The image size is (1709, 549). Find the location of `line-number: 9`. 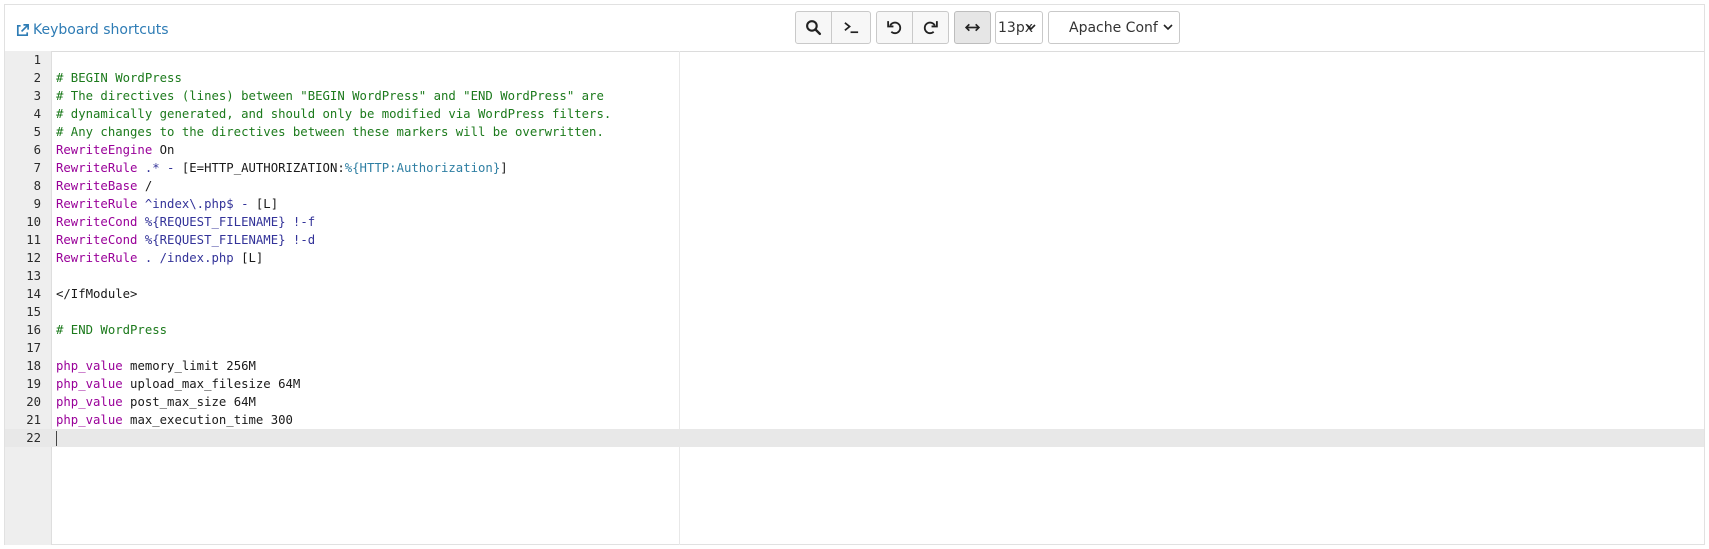

line-number: 9 is located at coordinates (37, 204).